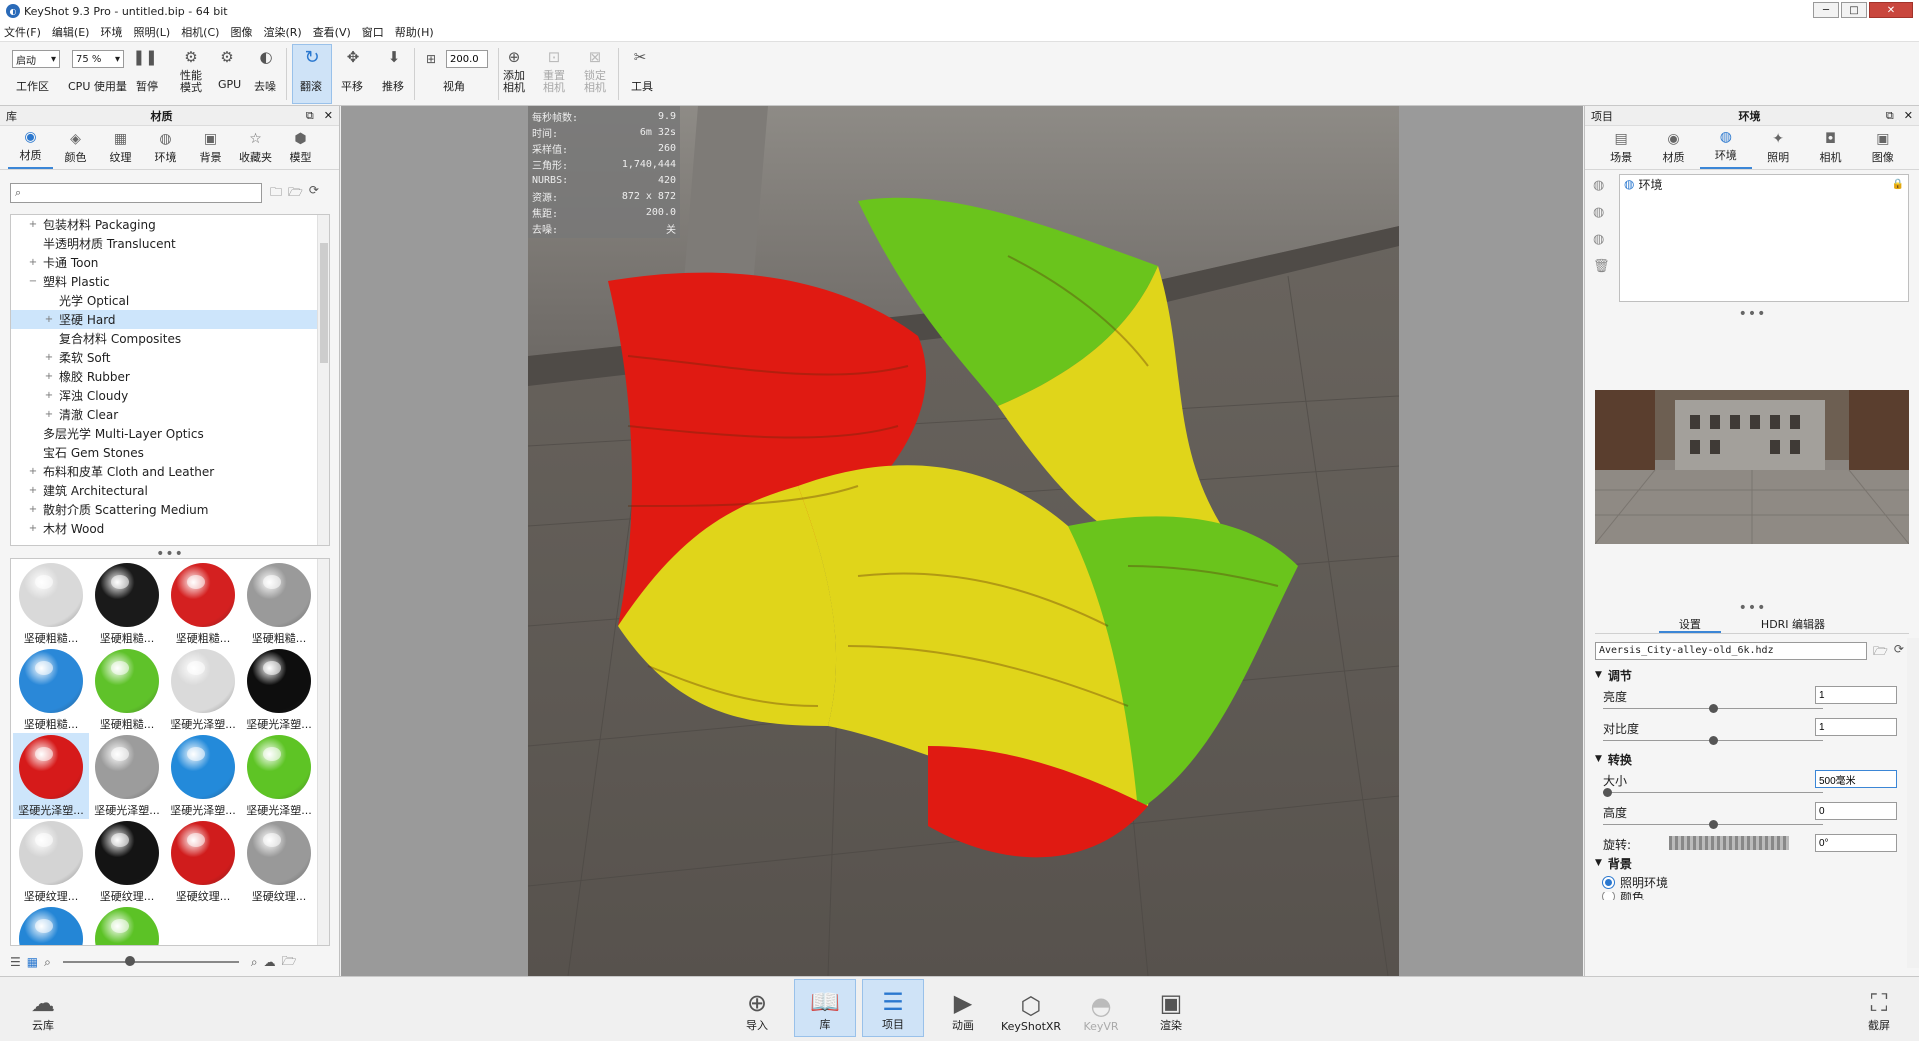 This screenshot has width=1919, height=1041. What do you see at coordinates (1101, 1008) in the screenshot?
I see `keyvr-button: ◓ KeyVR` at bounding box center [1101, 1008].